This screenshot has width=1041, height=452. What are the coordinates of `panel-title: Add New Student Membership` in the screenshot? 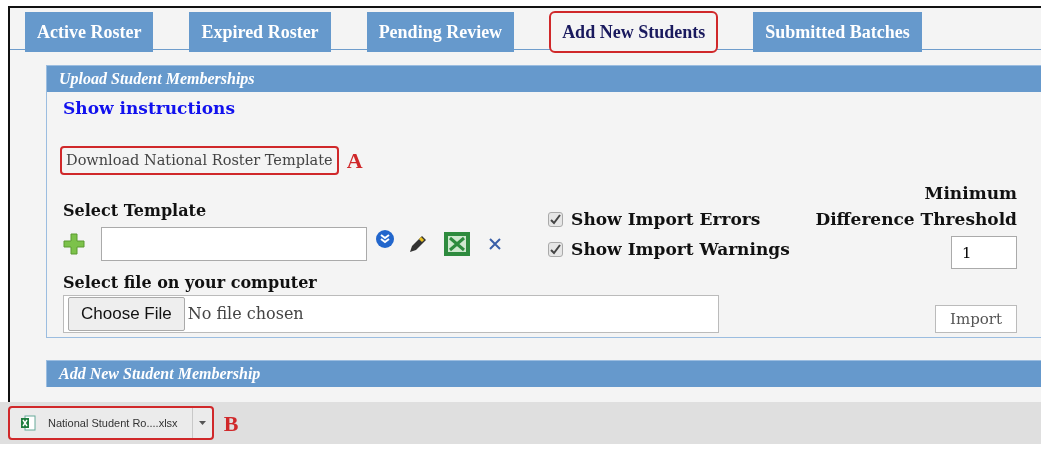 It's located at (544, 374).